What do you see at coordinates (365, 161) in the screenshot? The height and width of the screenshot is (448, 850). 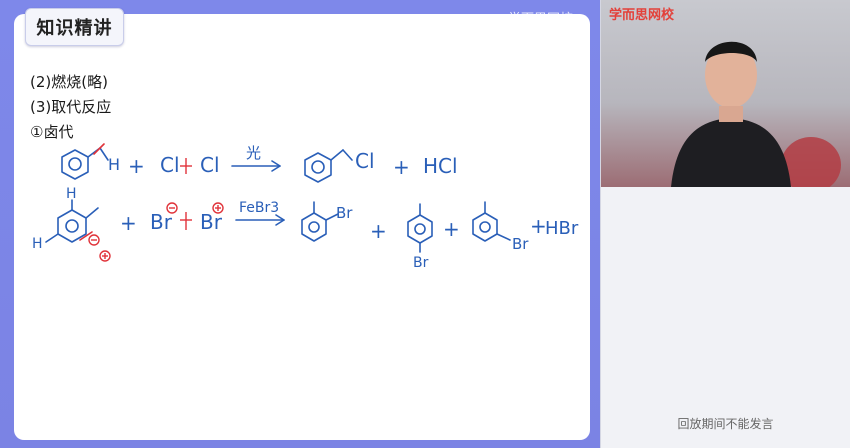 I see `row1-product-cl: Cl` at bounding box center [365, 161].